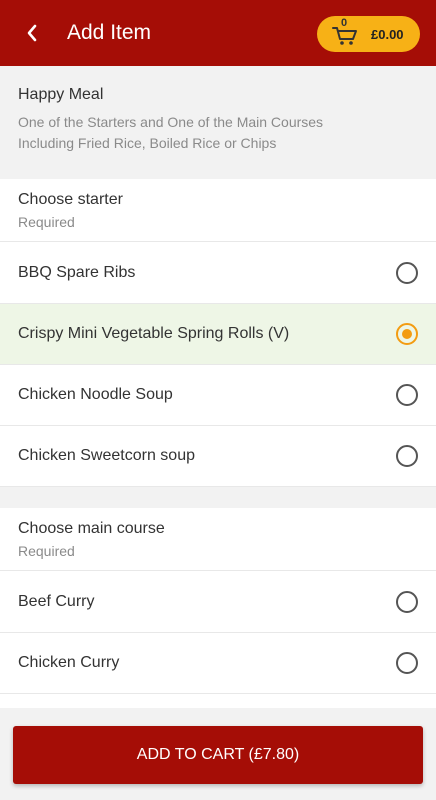 Image resolution: width=436 pixels, height=800 pixels. I want to click on cart-total: £0.00, so click(387, 34).